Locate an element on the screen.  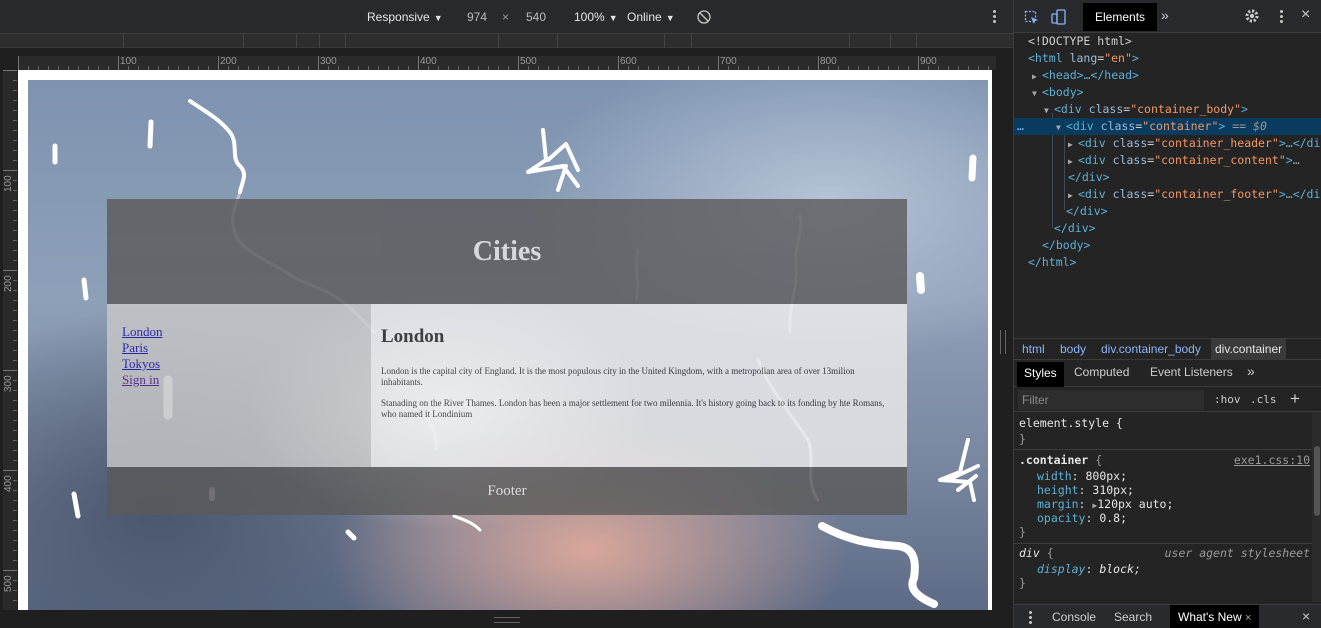
property-name: opacity is located at coordinates (1061, 518).